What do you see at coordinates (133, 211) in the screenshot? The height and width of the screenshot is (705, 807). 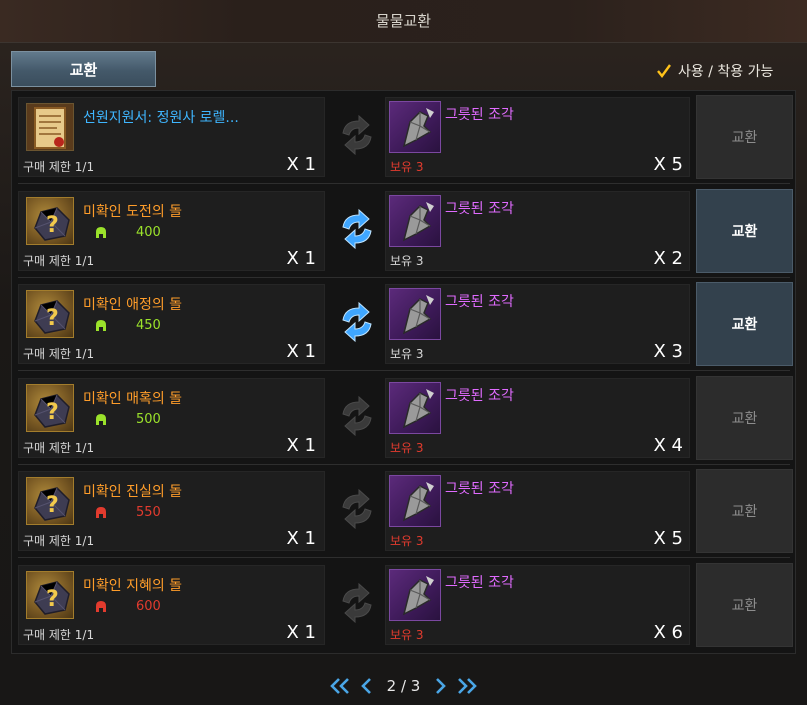 I see `offer-item-name: 미확인 도전의 돌` at bounding box center [133, 211].